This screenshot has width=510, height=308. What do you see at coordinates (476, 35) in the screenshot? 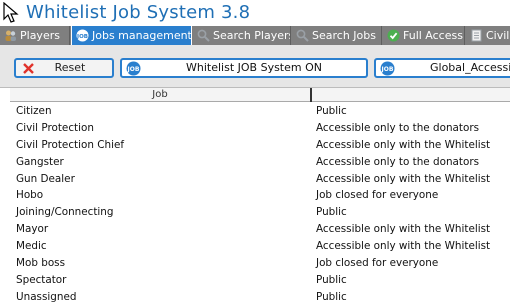
I see `document-icon` at bounding box center [476, 35].